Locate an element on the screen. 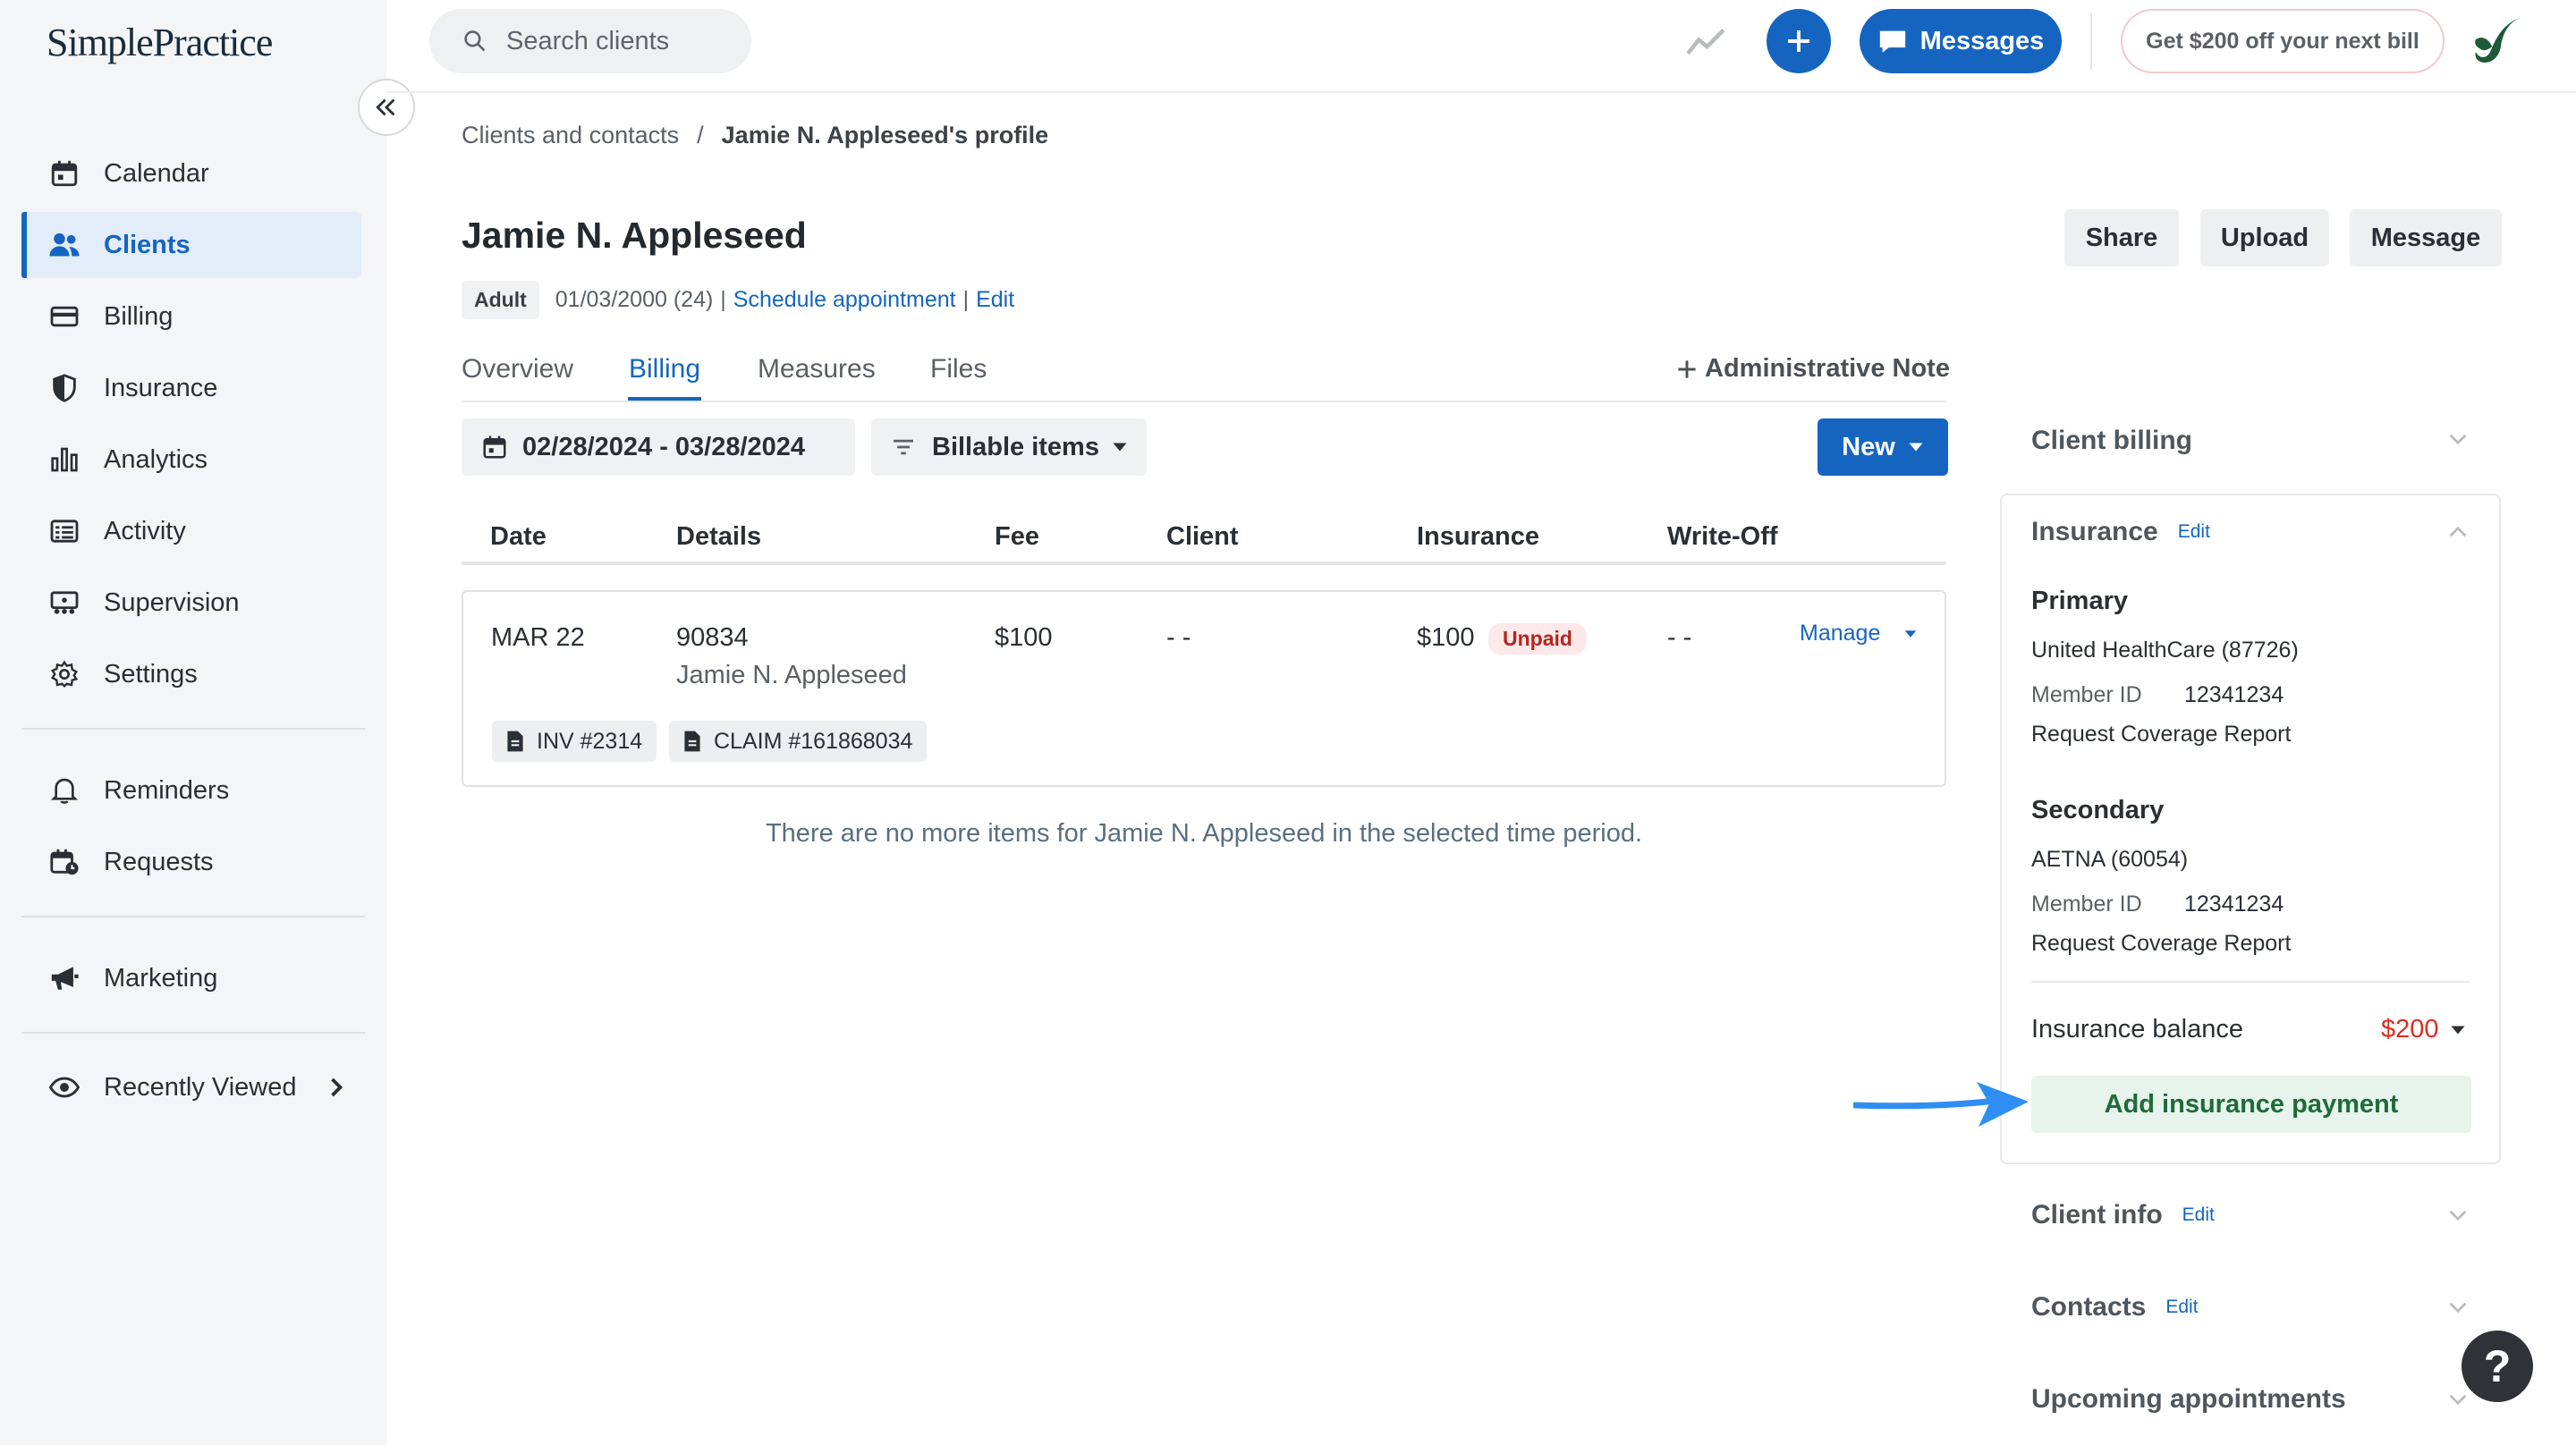 The width and height of the screenshot is (2576, 1445). create-button is located at coordinates (1799, 41).